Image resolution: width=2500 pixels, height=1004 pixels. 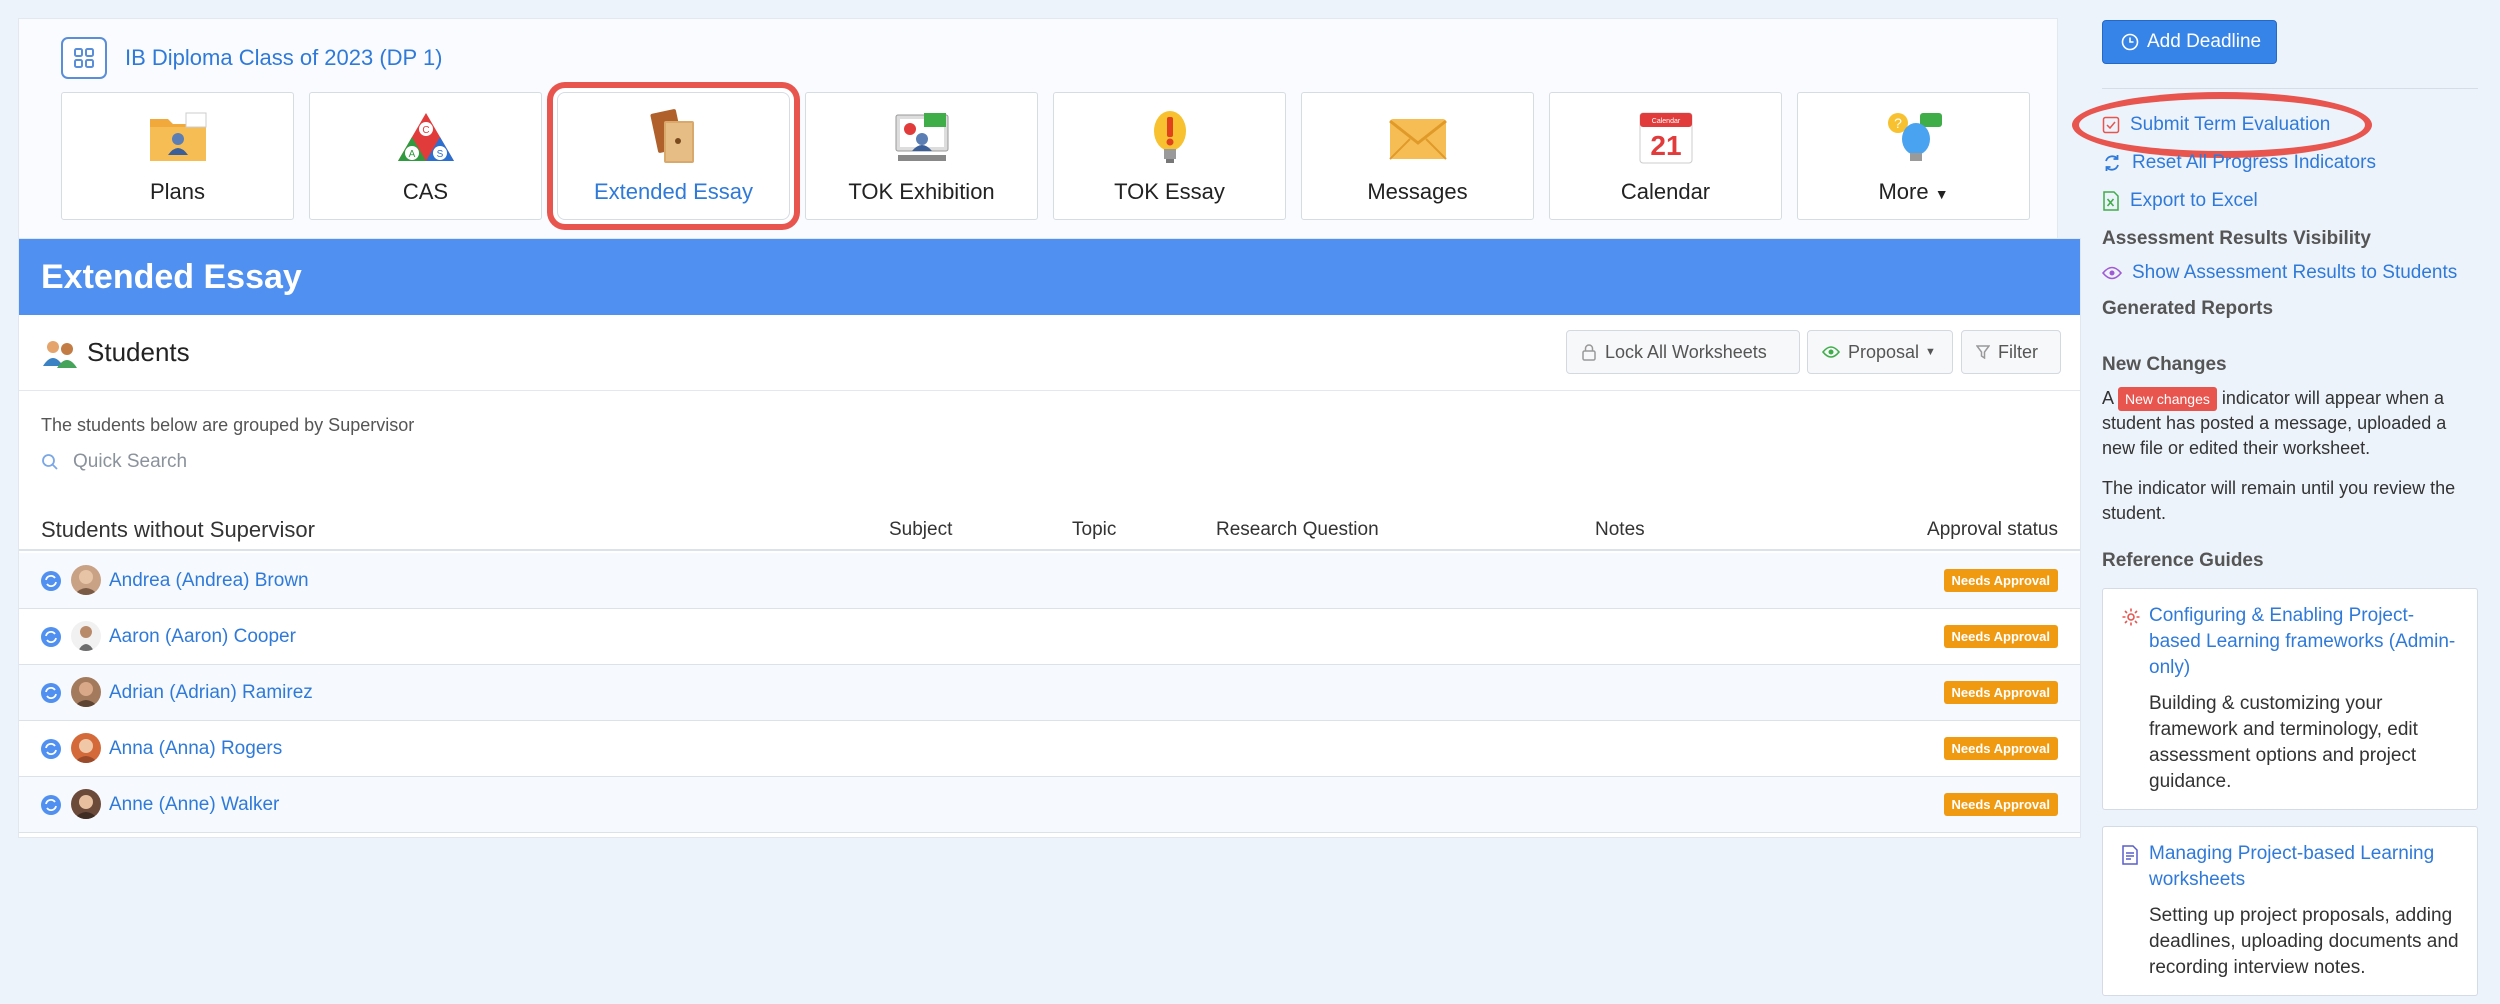 I want to click on tile-tok-essay: TOK Essay, so click(x=1169, y=156).